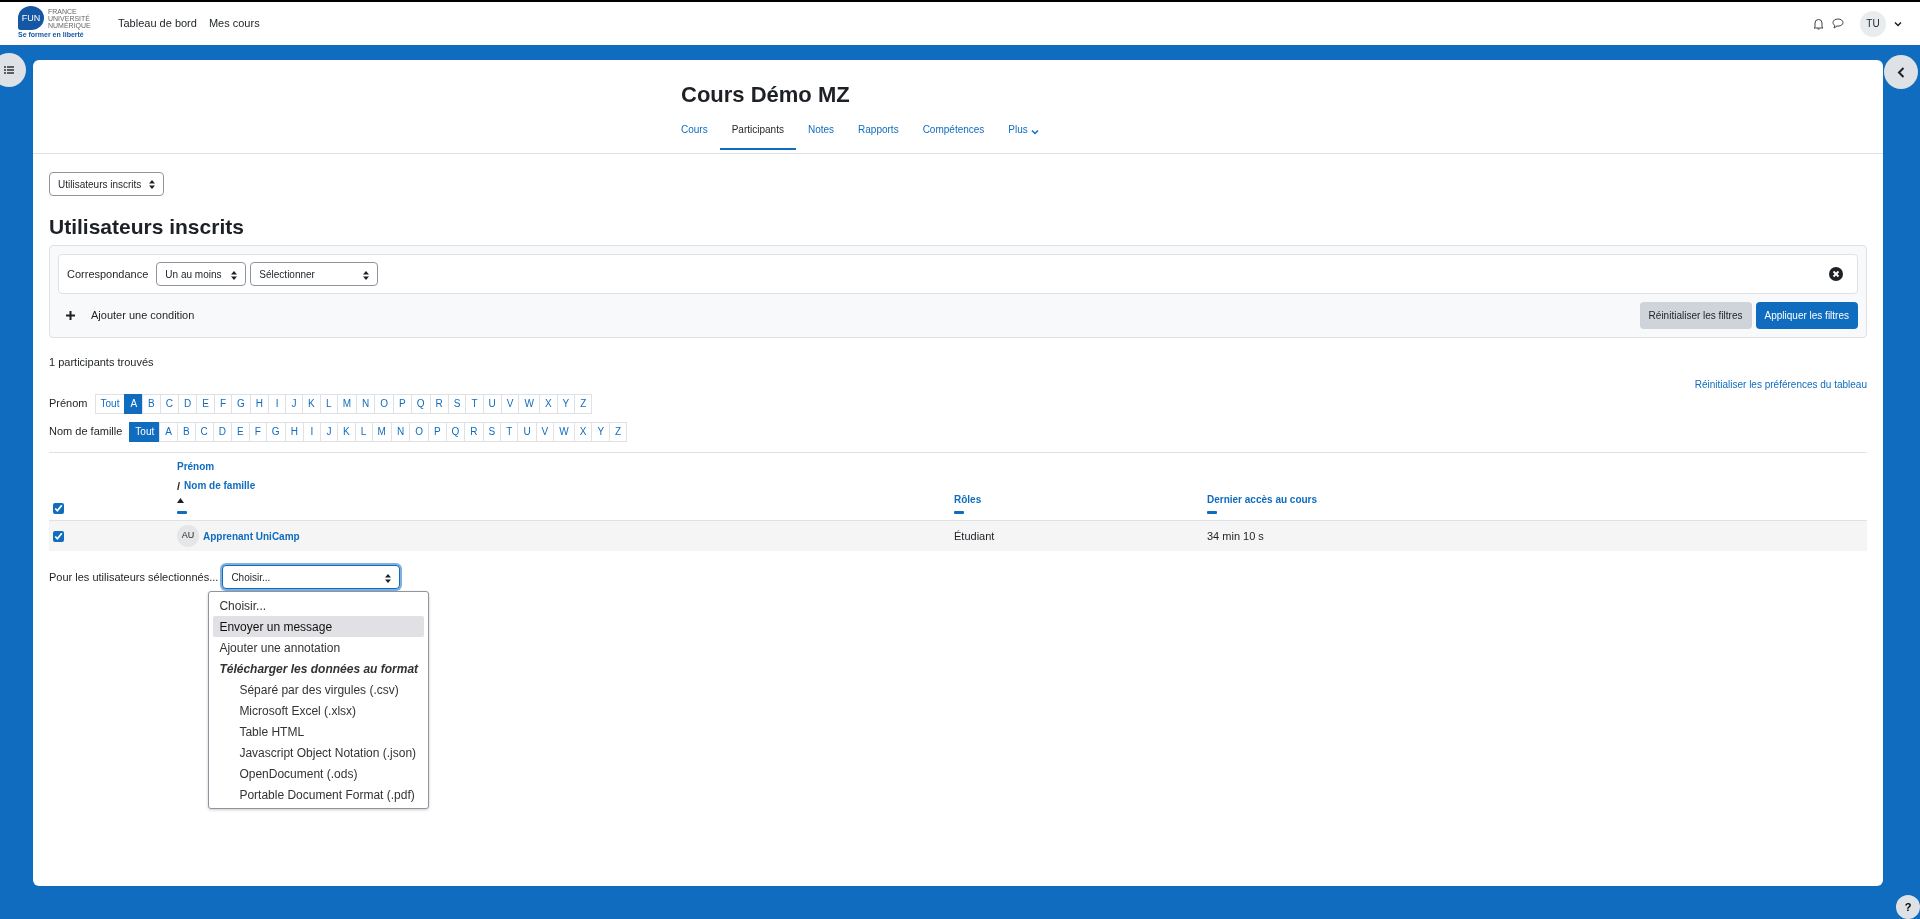 Image resolution: width=1920 pixels, height=919 pixels. What do you see at coordinates (766, 95) in the screenshot?
I see `course-title: Cours Démo MZ` at bounding box center [766, 95].